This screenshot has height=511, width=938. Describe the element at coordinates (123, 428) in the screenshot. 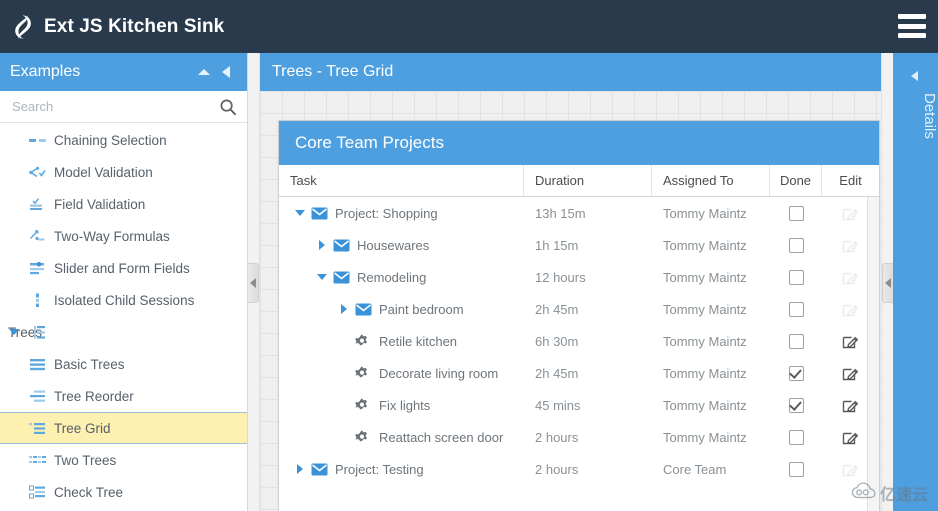

I see `sidebar-item-tree-grid: Tree Grid` at that location.